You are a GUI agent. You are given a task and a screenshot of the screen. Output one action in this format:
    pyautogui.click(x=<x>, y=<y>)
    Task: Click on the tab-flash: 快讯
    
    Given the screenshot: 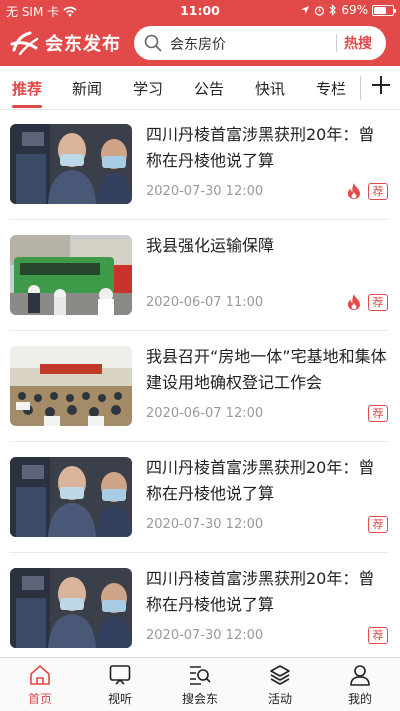 What is the action you would take?
    pyautogui.click(x=270, y=88)
    